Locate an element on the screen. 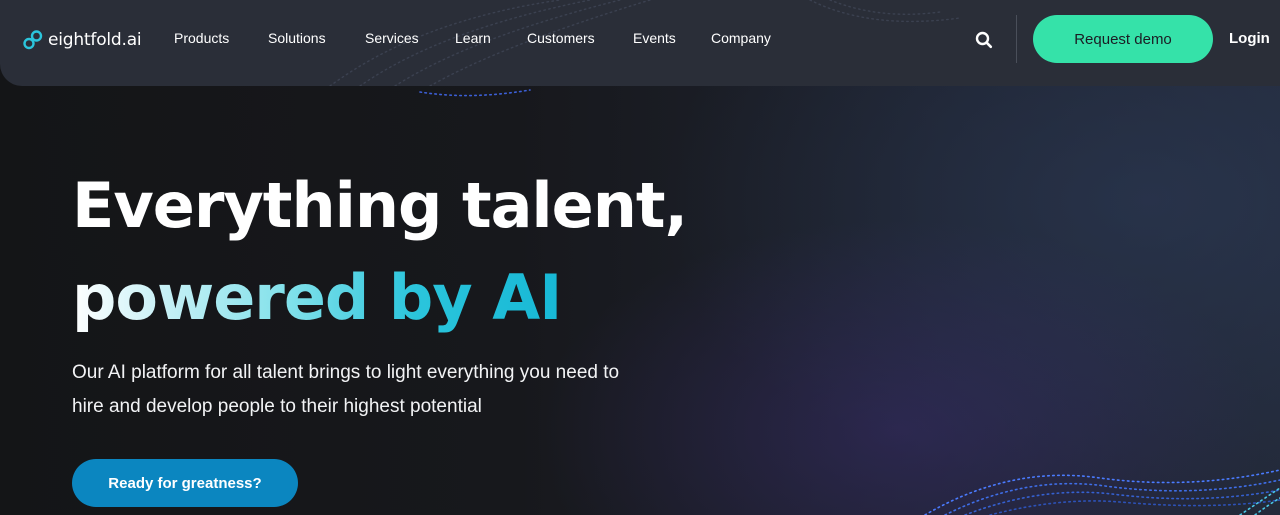  infinity-logo-icon is located at coordinates (33, 40).